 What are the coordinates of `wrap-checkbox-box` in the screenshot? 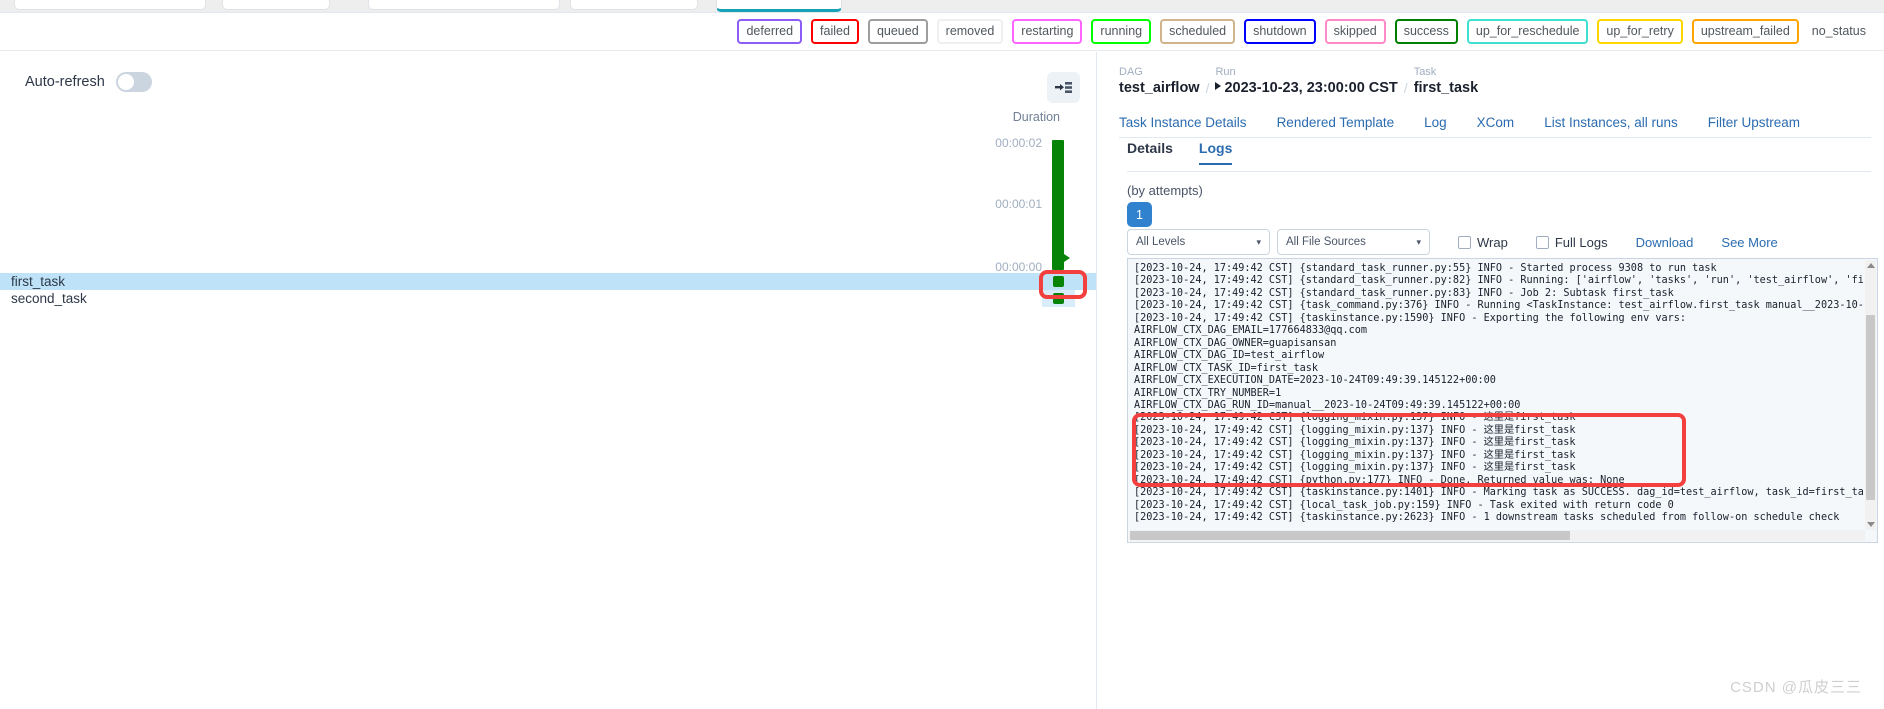 It's located at (1464, 242).